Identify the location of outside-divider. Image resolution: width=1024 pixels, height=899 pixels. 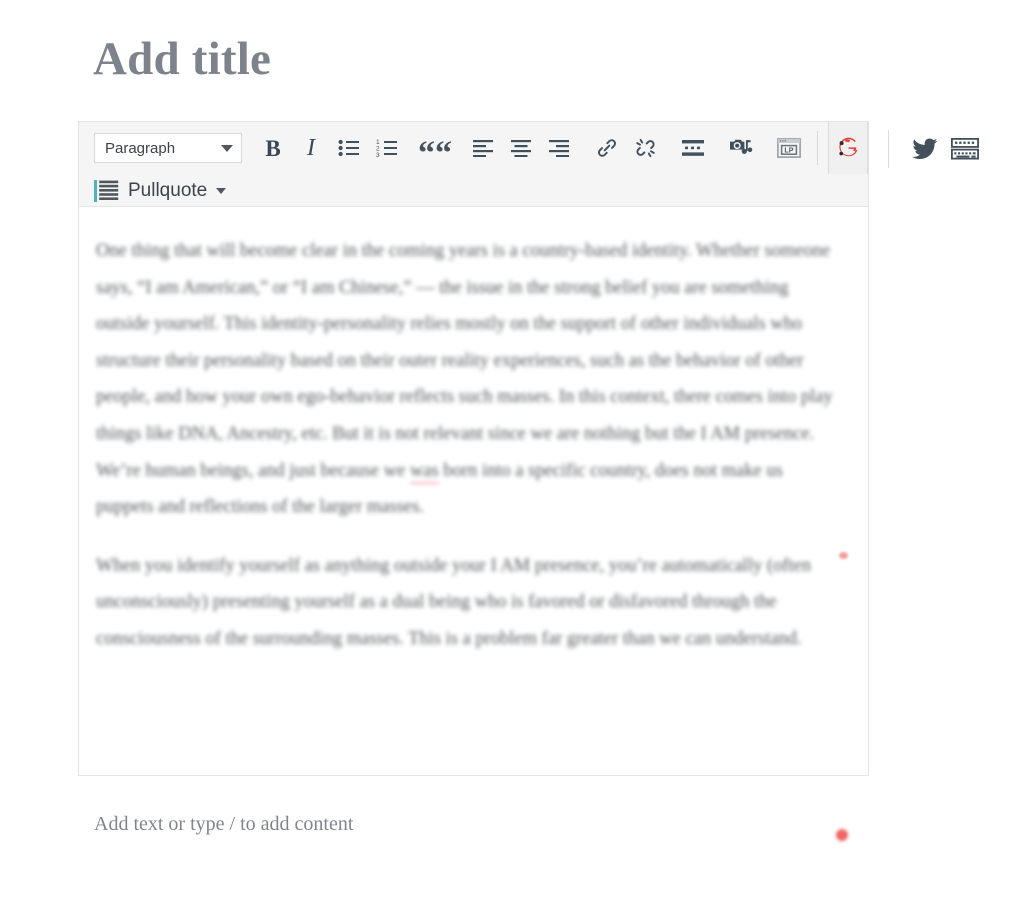
(888, 149).